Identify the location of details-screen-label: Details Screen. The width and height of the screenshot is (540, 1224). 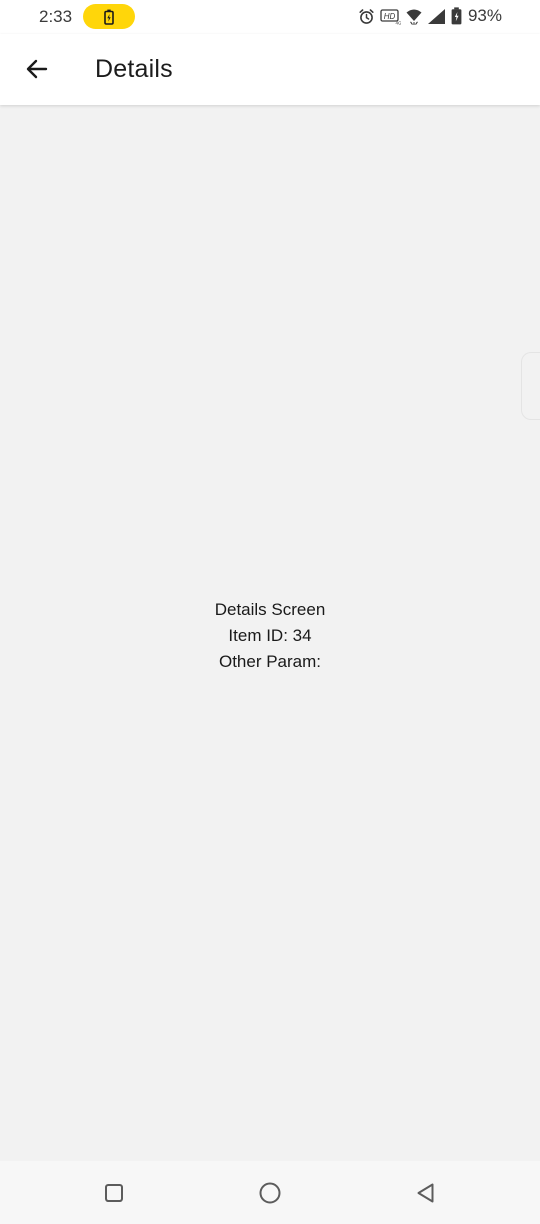
(270, 609).